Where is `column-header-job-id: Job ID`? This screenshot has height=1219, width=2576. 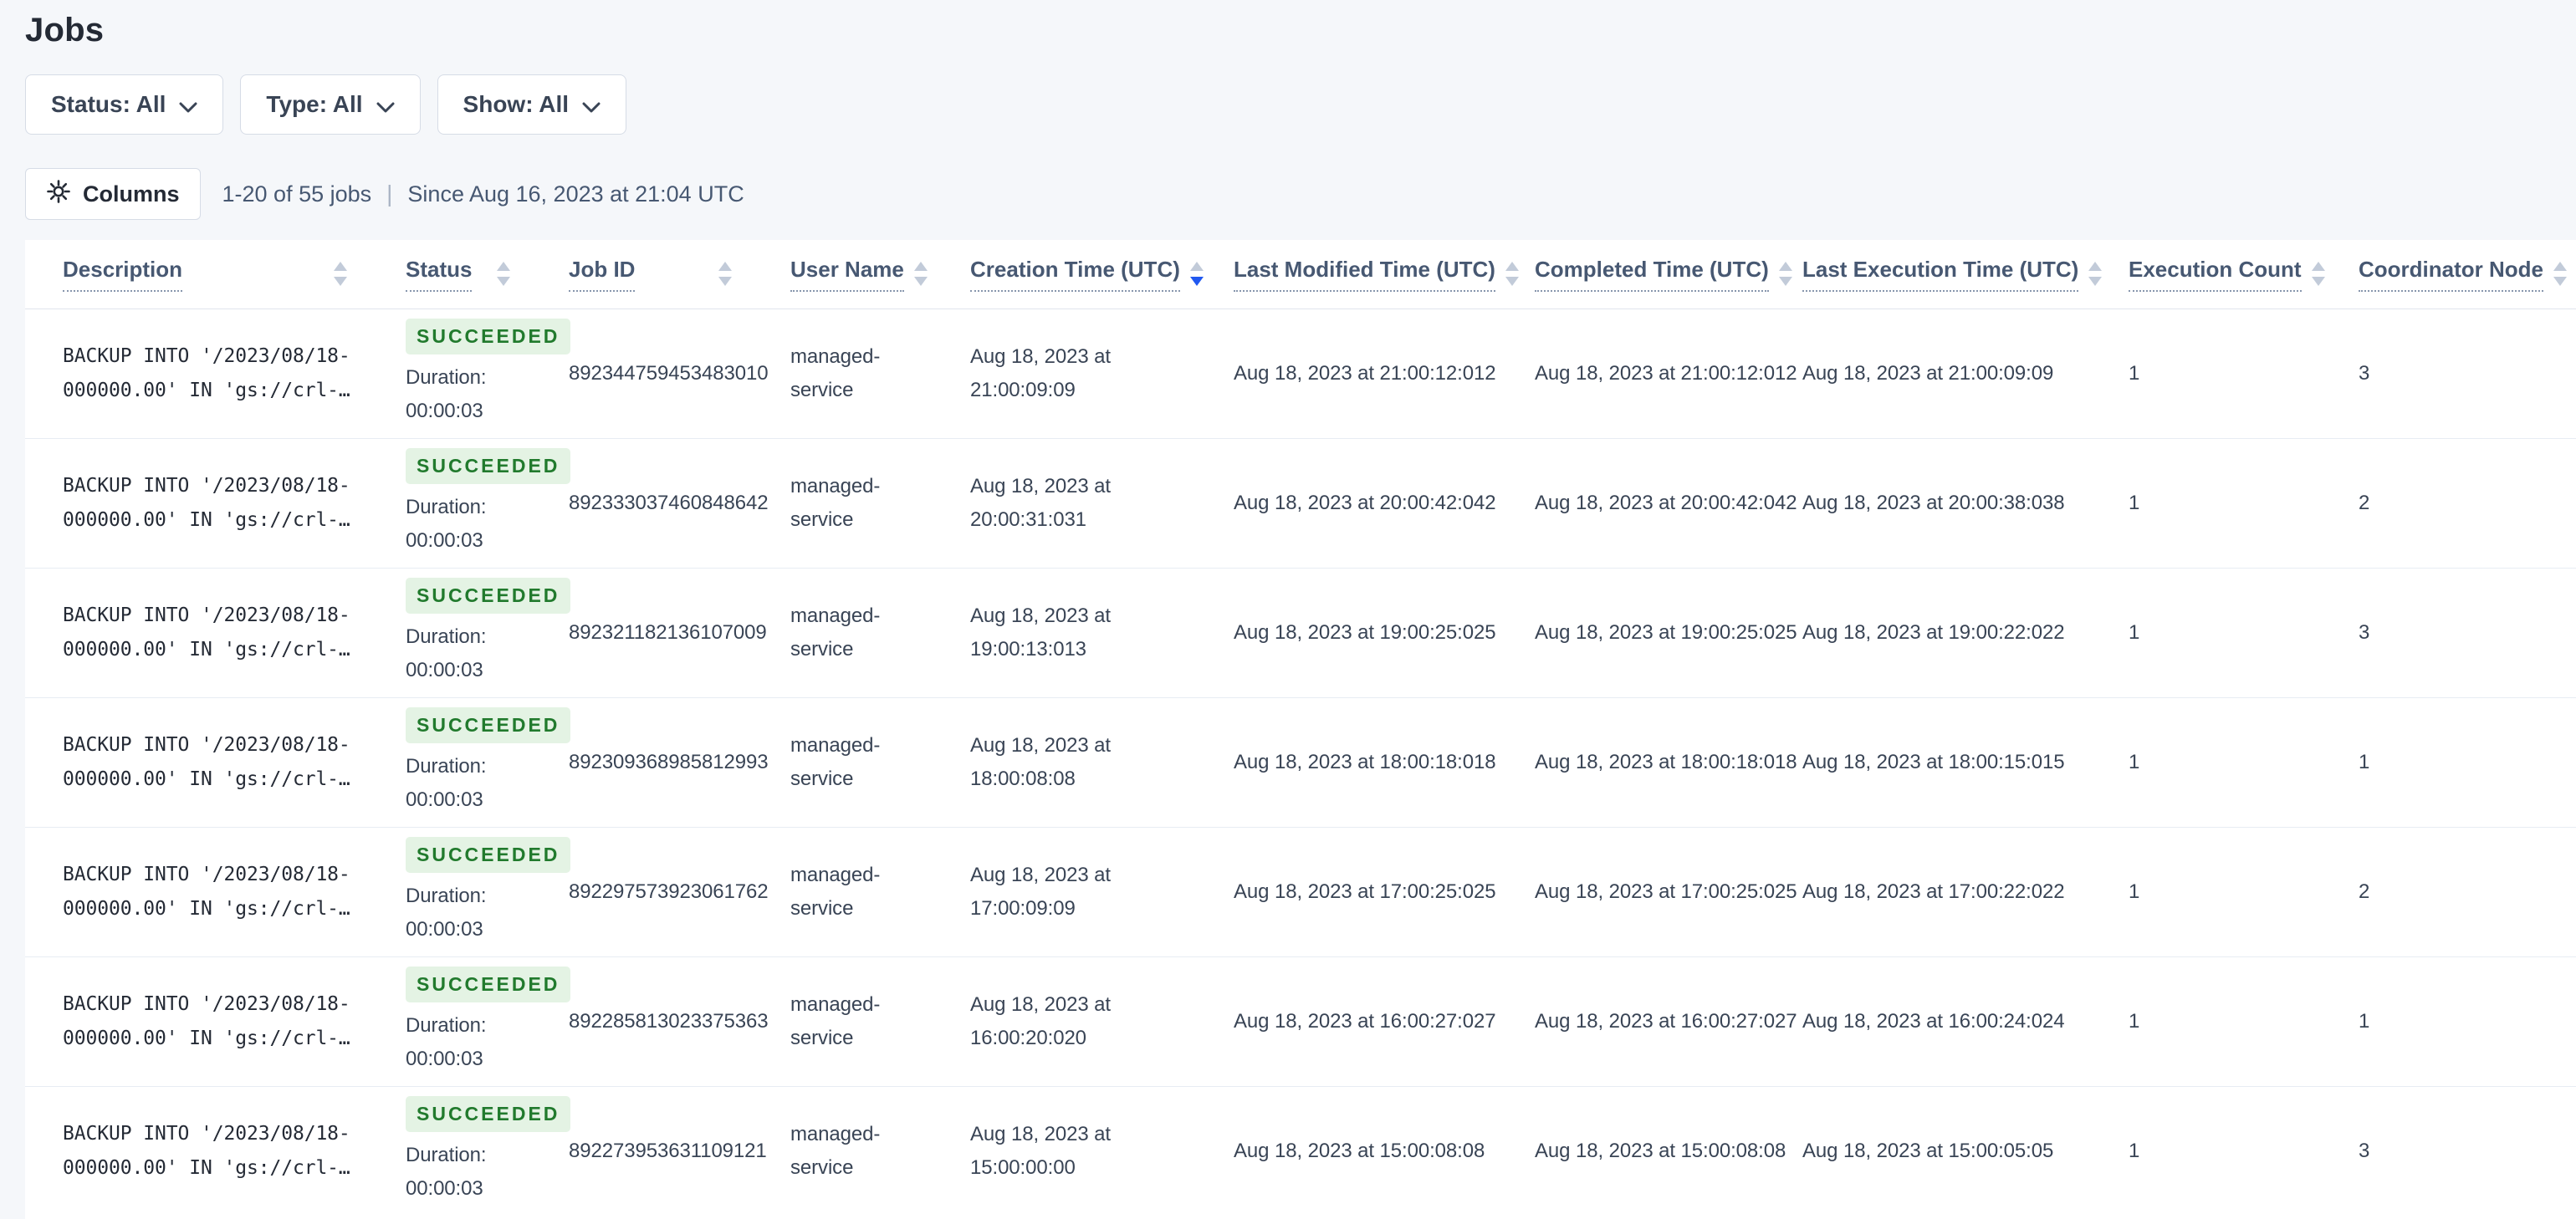
column-header-job-id: Job ID is located at coordinates (642, 274).